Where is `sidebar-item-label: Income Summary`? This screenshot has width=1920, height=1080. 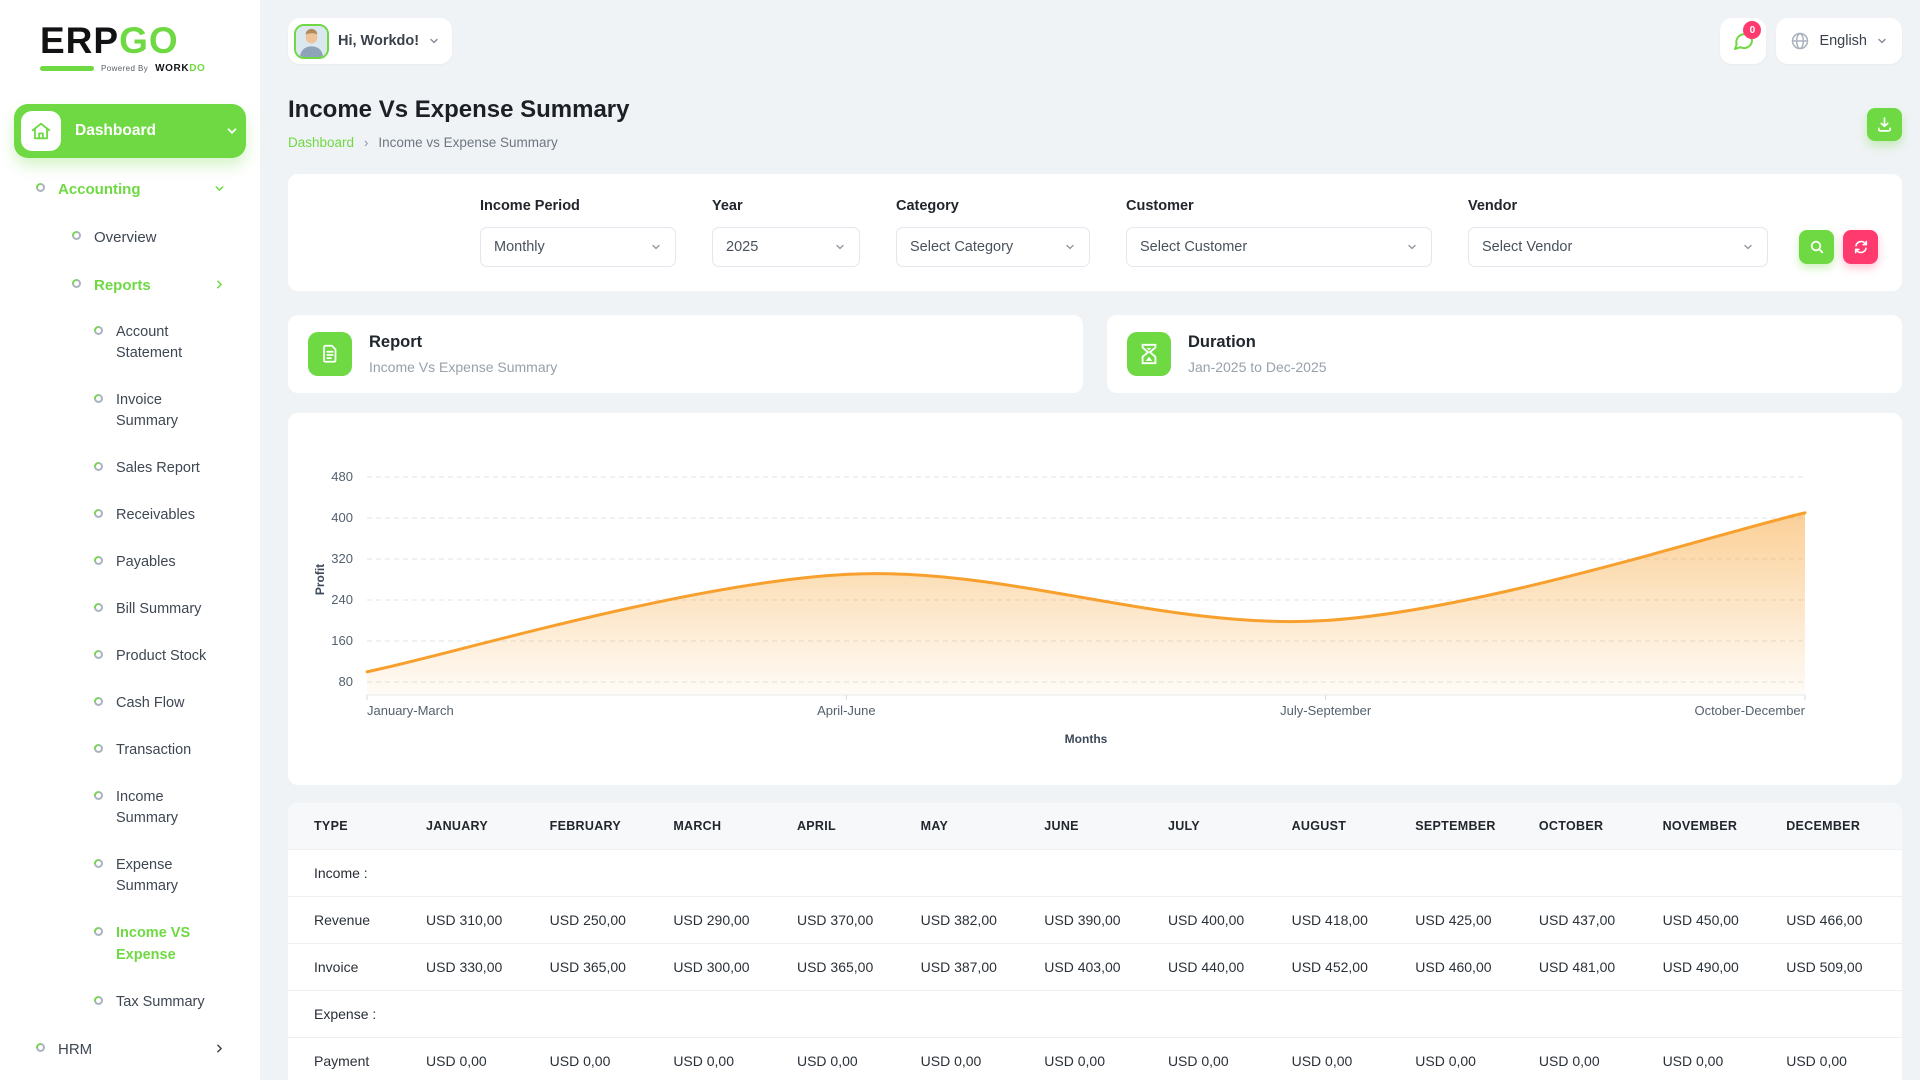
sidebar-item-label: Income Summary is located at coordinates (147, 808).